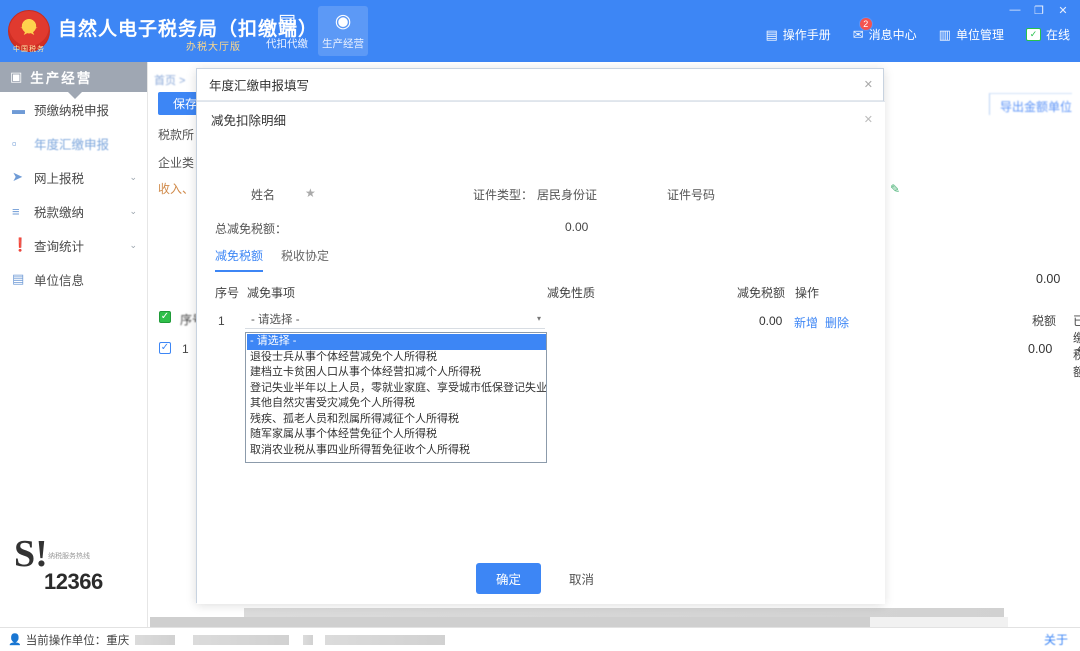 The height and width of the screenshot is (651, 1080). What do you see at coordinates (895, 189) in the screenshot?
I see `edit-icon: ✎` at bounding box center [895, 189].